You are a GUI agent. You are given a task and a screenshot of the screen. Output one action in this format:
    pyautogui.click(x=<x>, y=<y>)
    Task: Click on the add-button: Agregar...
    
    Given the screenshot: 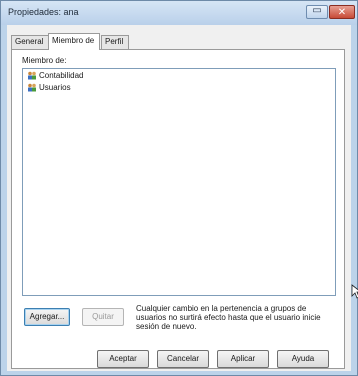 What is the action you would take?
    pyautogui.click(x=47, y=317)
    